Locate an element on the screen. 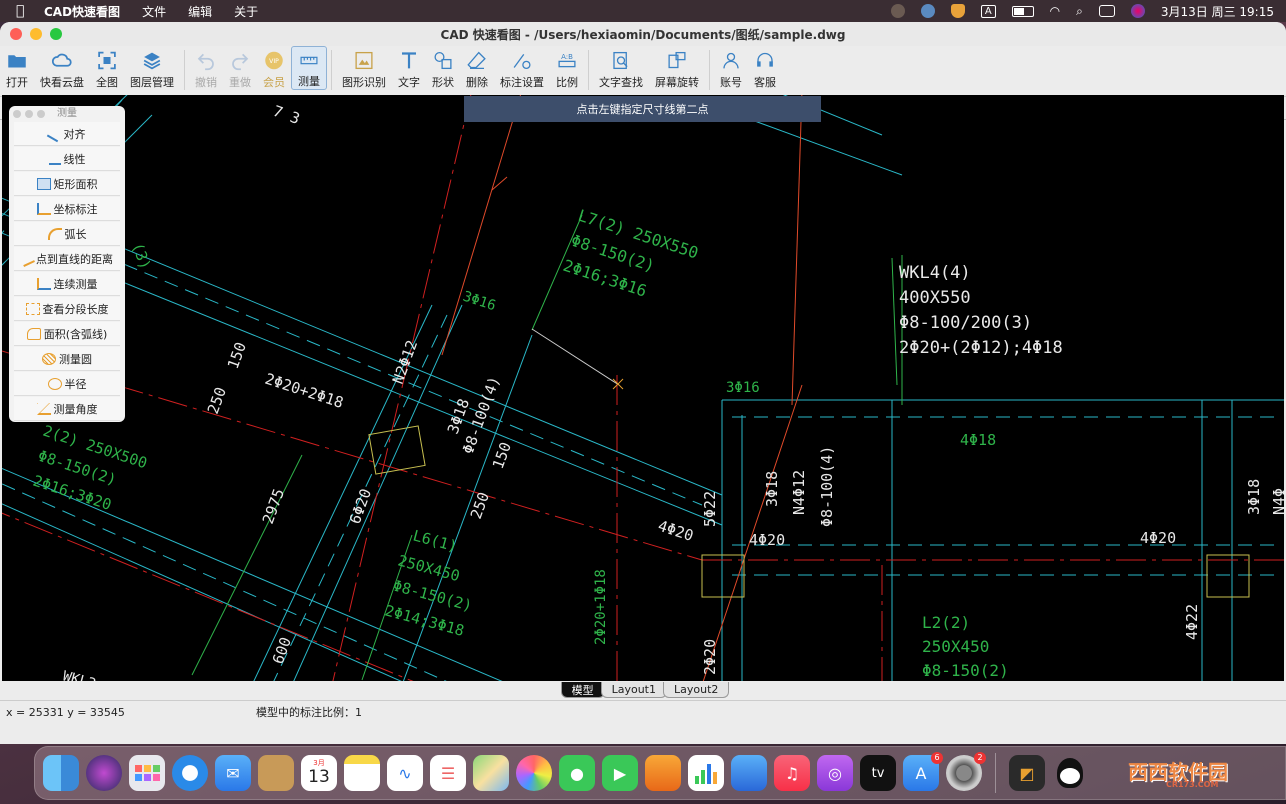 Image resolution: width=1286 pixels, height=804 pixels. facetime-icon: ▶ is located at coordinates (620, 773).